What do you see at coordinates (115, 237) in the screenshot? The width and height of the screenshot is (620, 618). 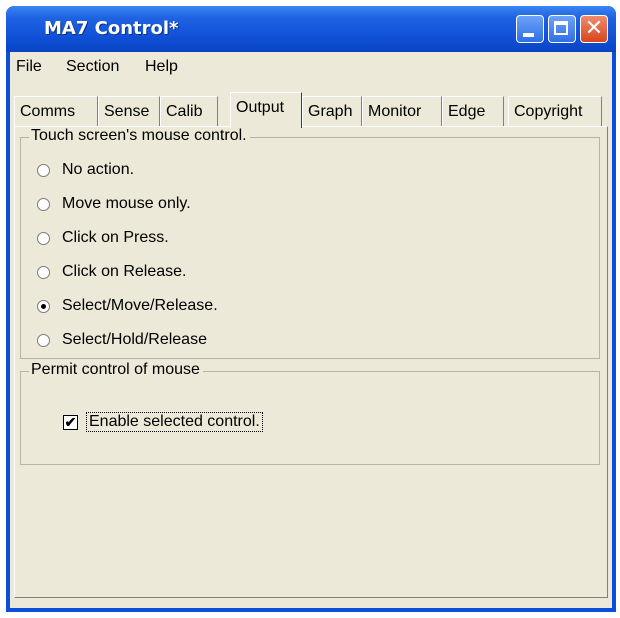 I see `radio-label: Click on Press.` at bounding box center [115, 237].